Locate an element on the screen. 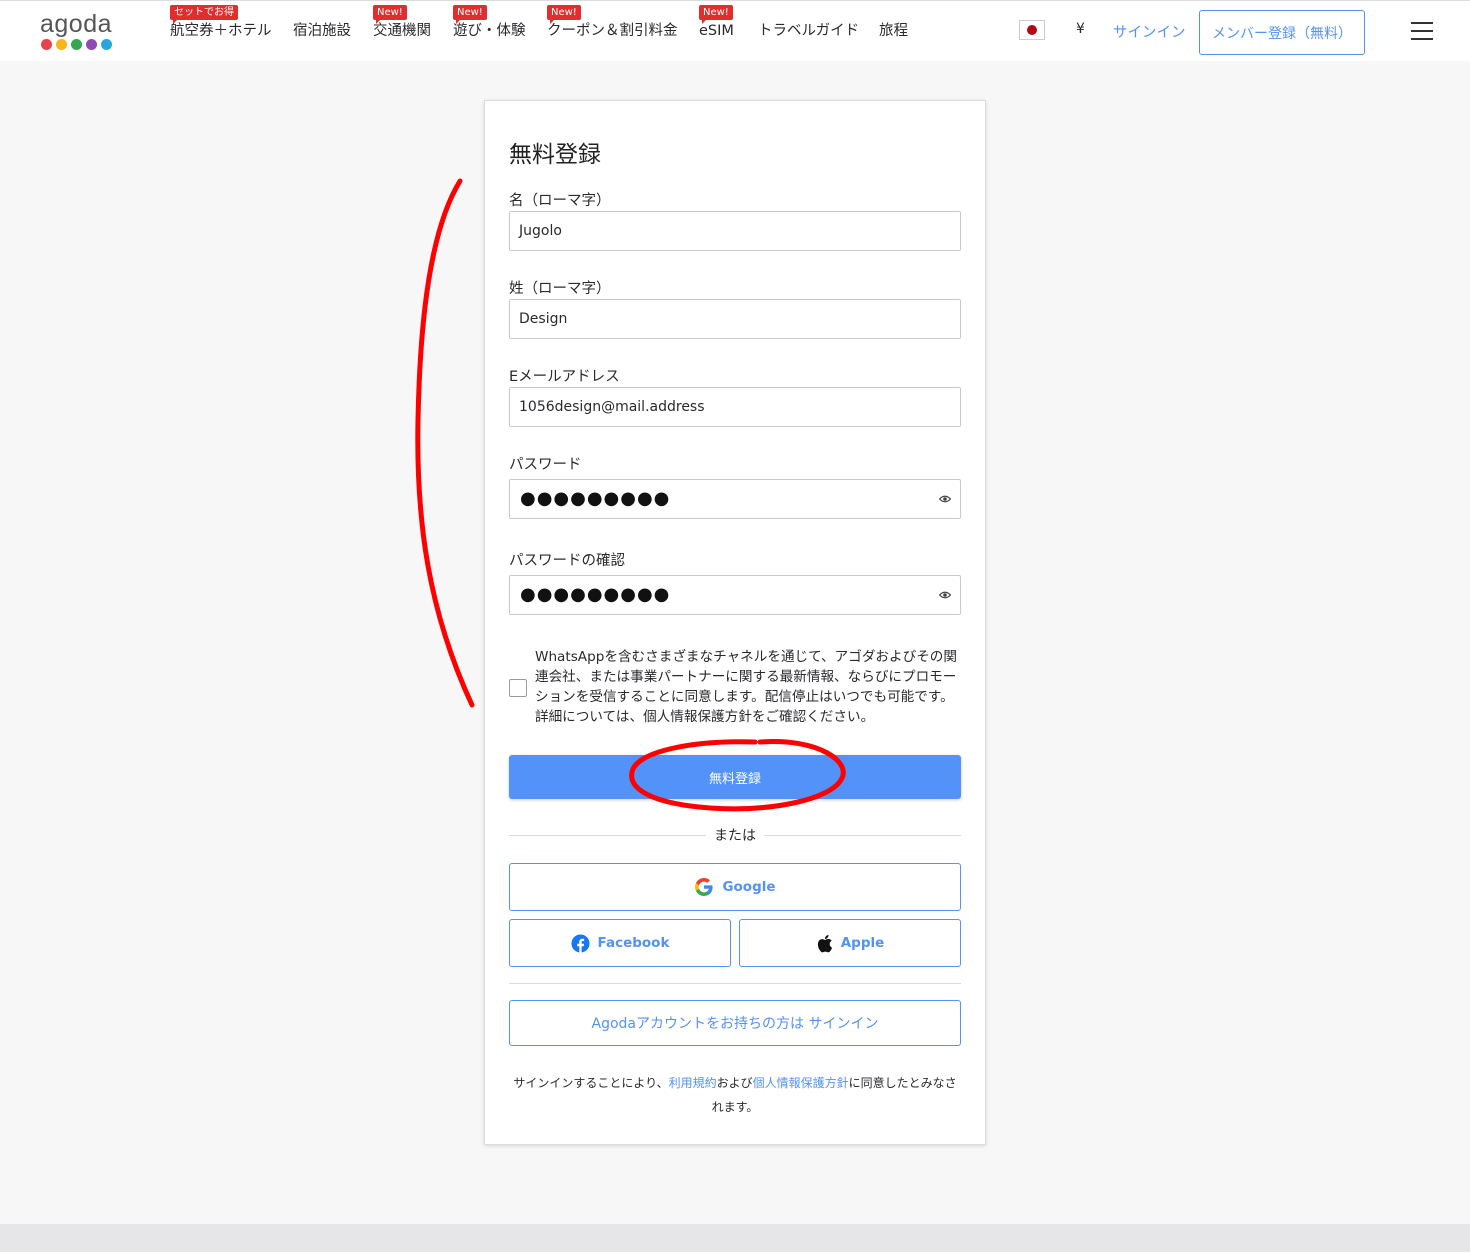 This screenshot has height=1252, width=1470. password-mask: ●●●●●●●●● is located at coordinates (595, 498).